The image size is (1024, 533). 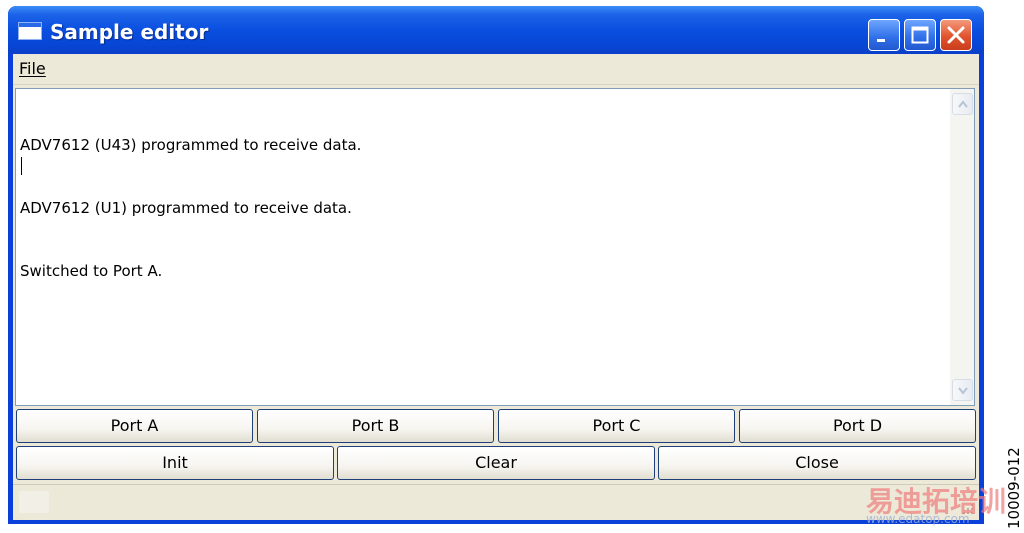 I want to click on maximize-icon, so click(x=920, y=35).